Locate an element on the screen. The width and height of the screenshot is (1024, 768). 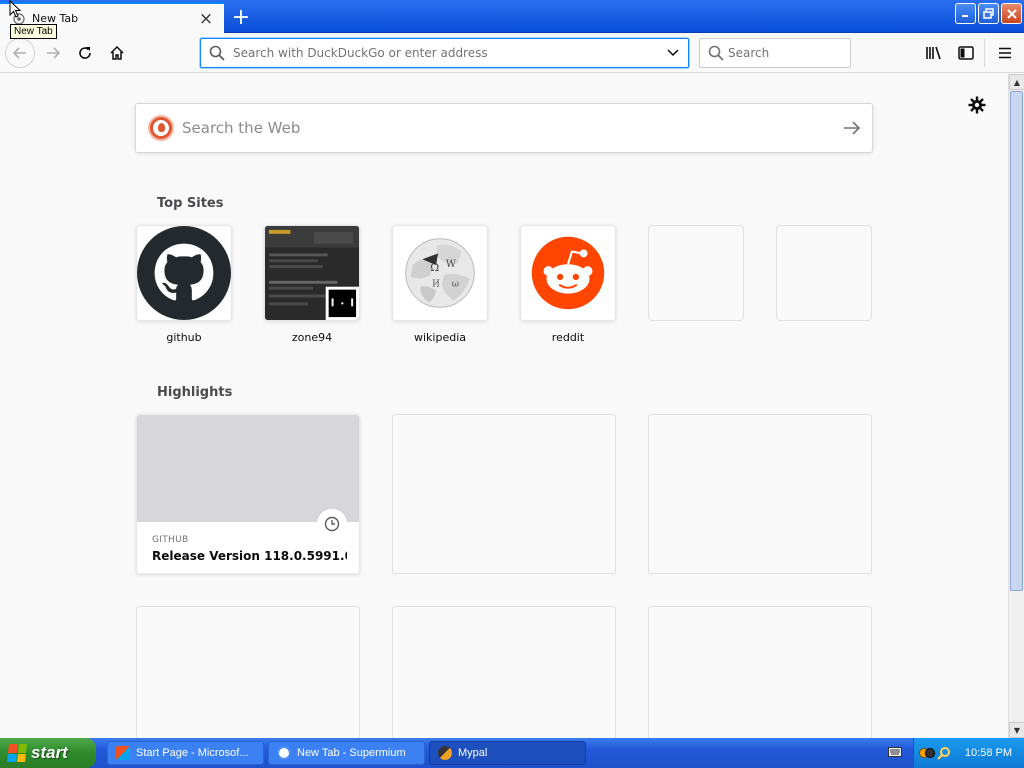
reddit-logo-icon is located at coordinates (568, 273).